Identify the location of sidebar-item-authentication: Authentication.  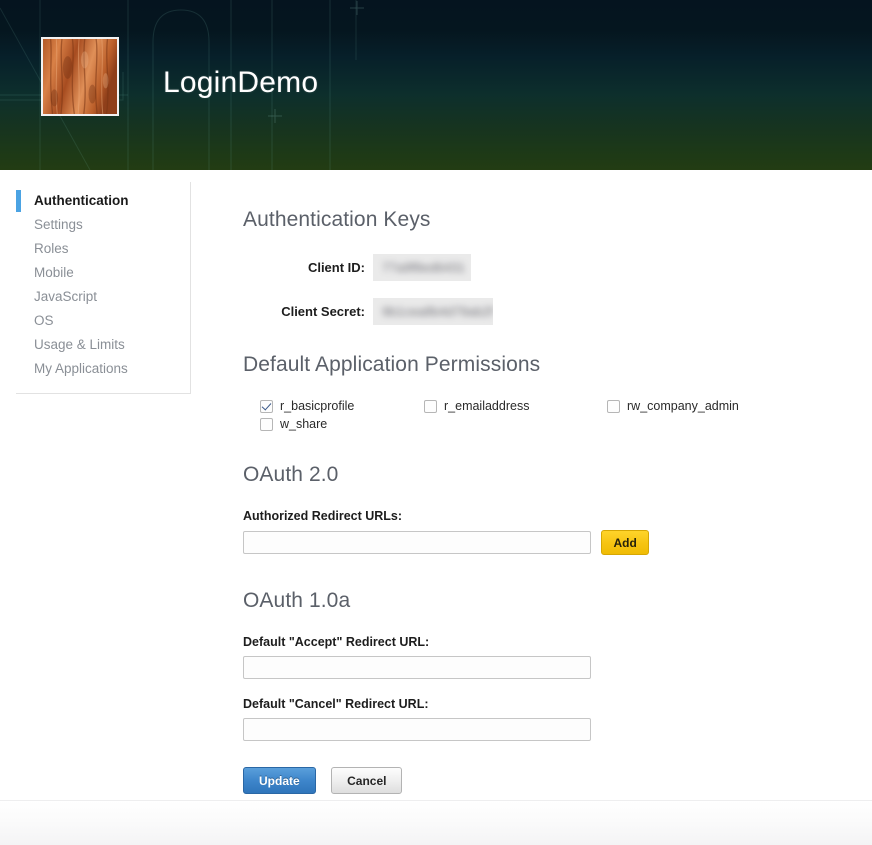
(103, 201).